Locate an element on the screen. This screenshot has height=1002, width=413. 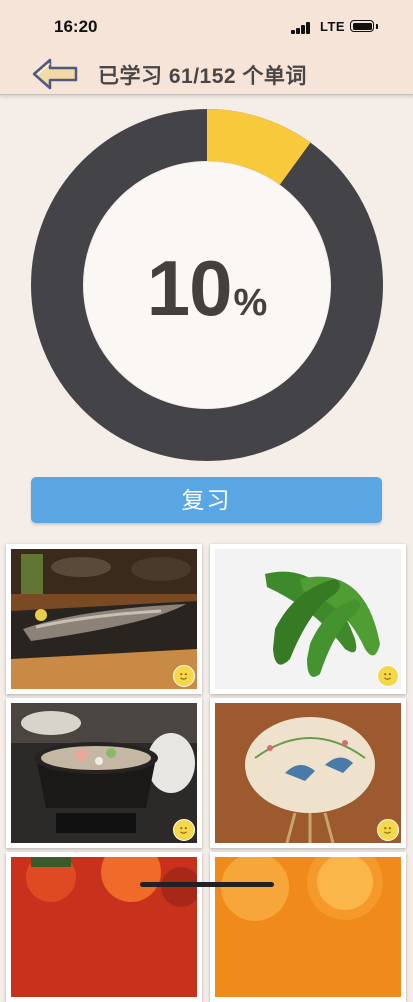
battery-tip is located at coordinates (377, 26).